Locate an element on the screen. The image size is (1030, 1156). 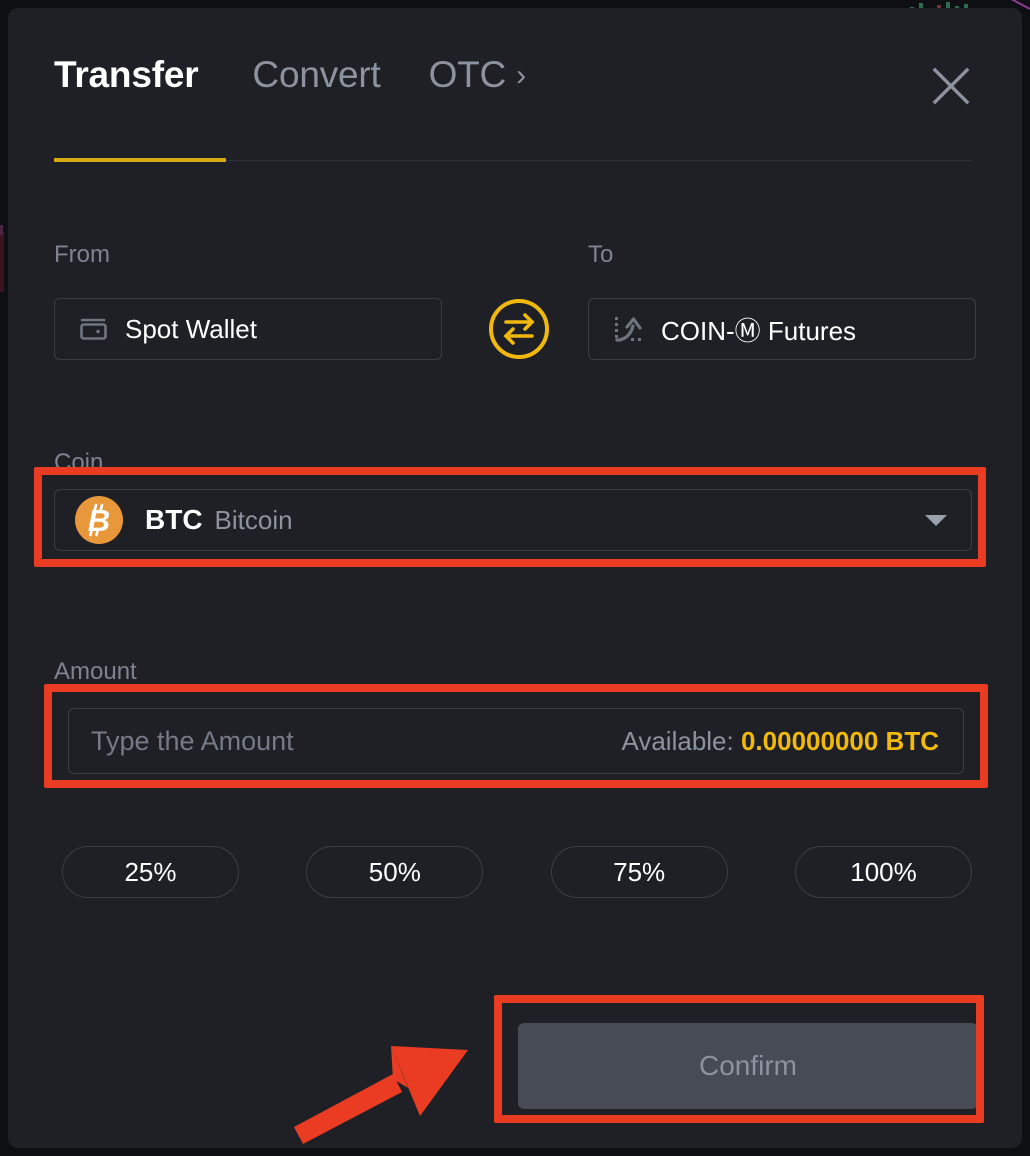
percent-button-75: 75% is located at coordinates (639, 872).